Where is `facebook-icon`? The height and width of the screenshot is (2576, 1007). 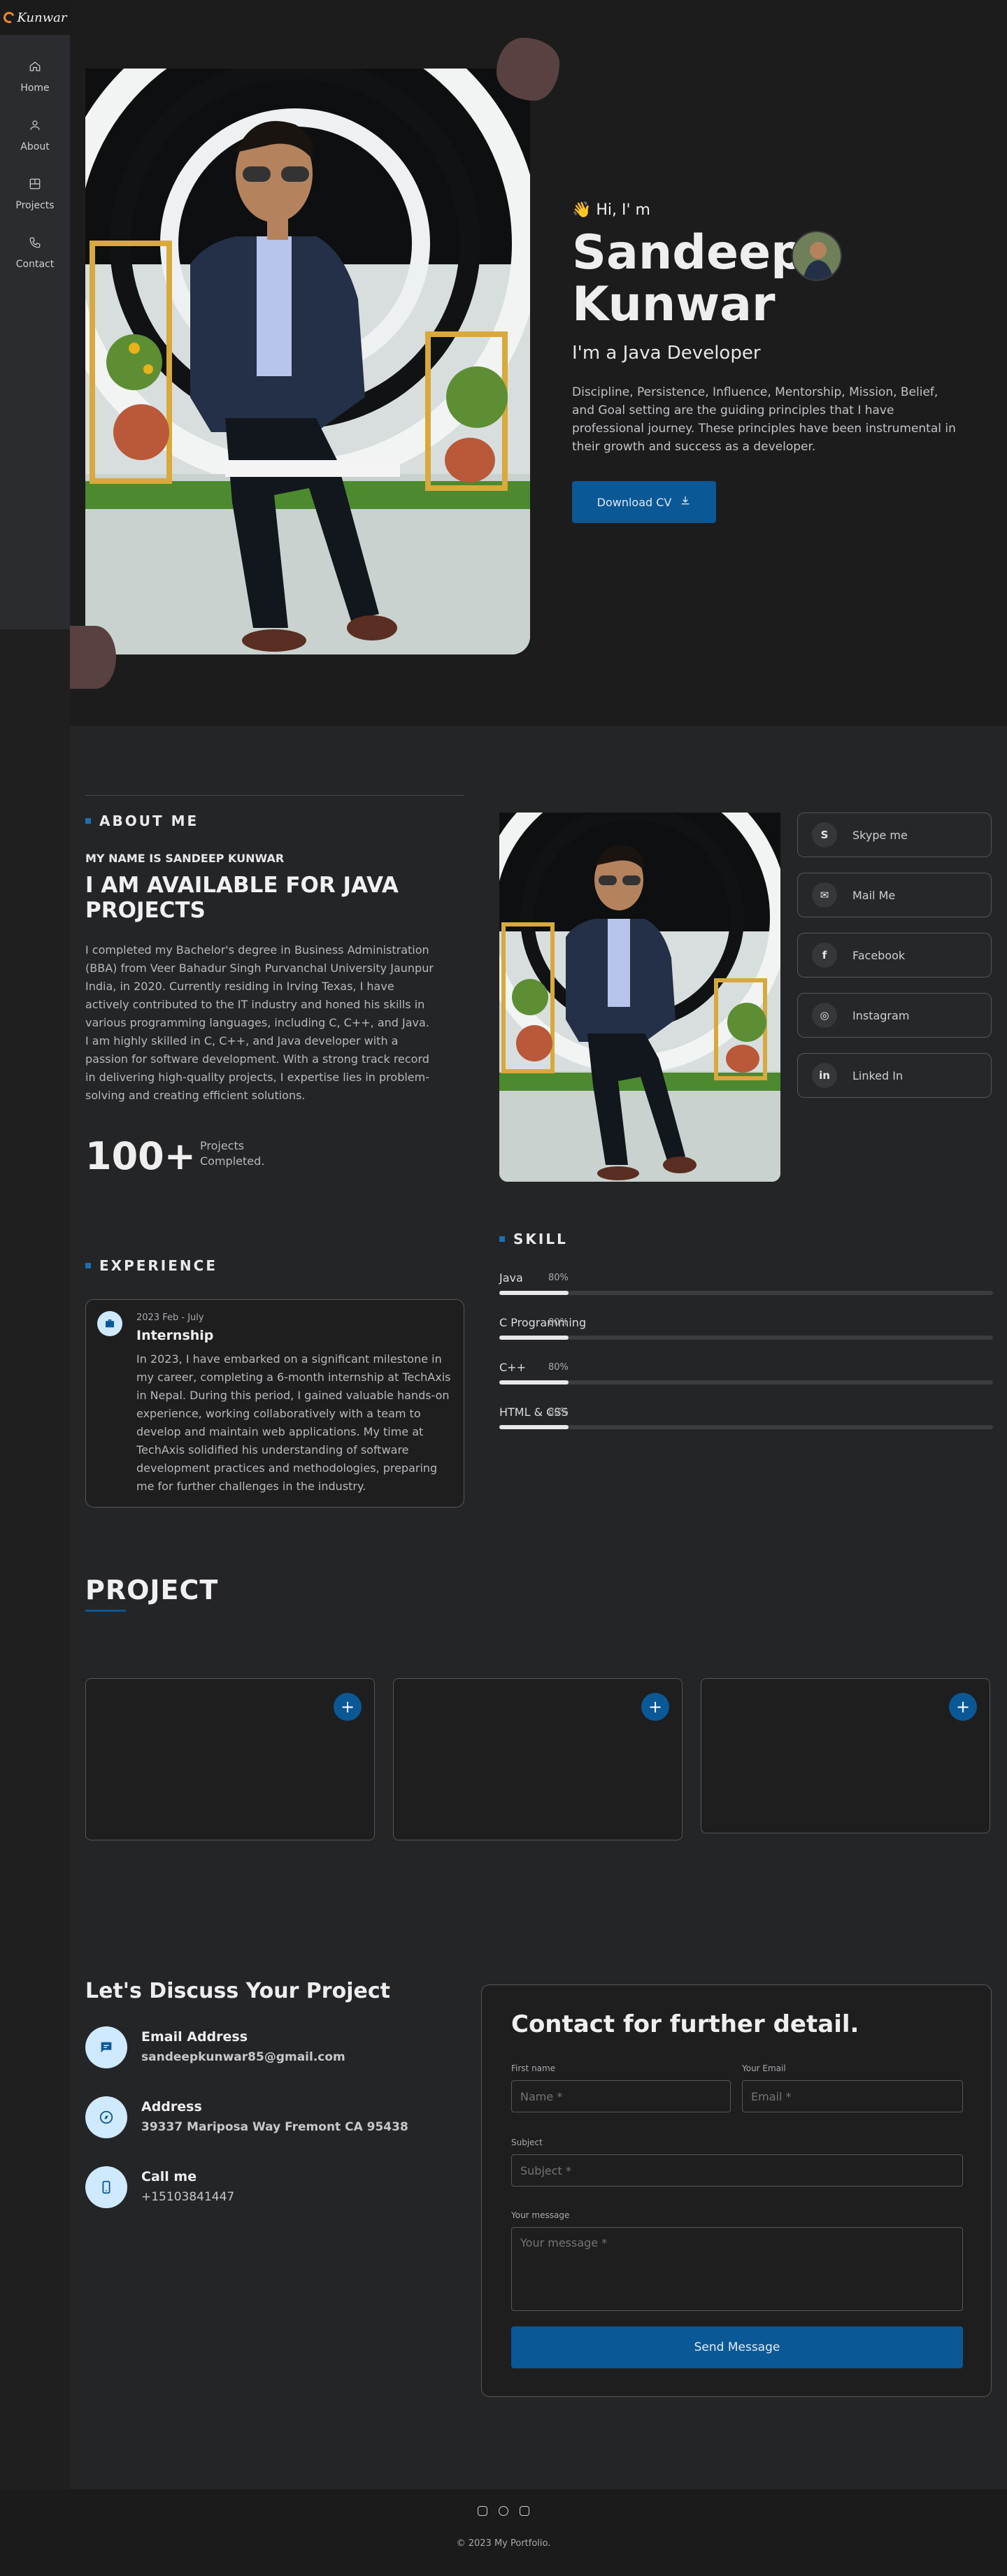
facebook-icon is located at coordinates (503, 2511).